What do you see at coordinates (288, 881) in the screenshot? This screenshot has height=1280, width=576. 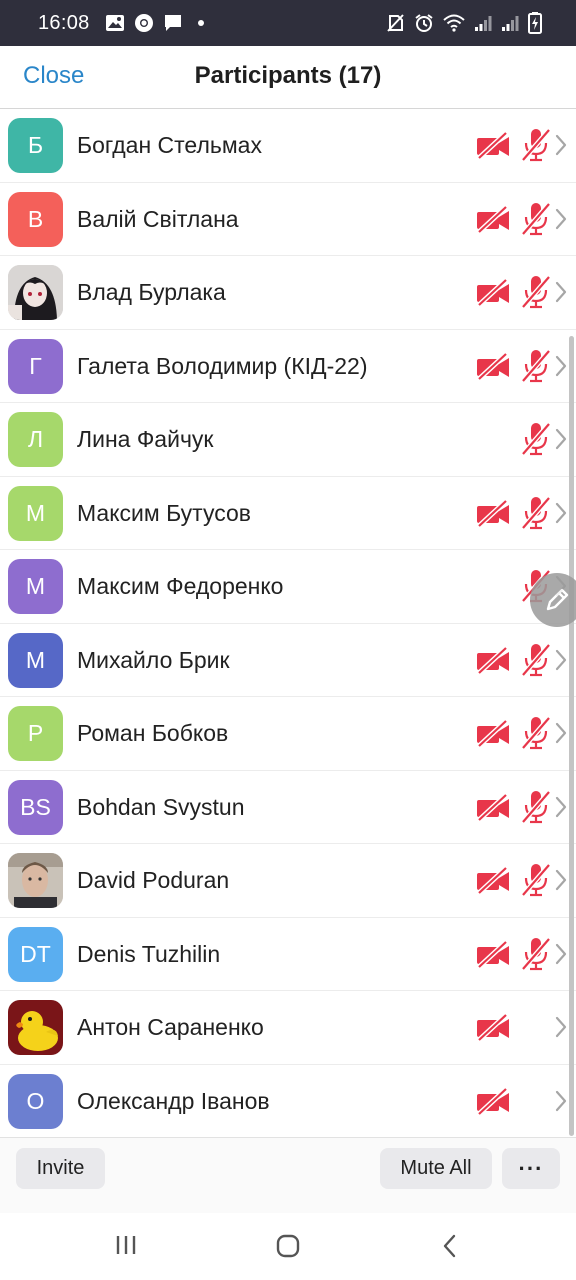 I see `participant-row: David Poduran` at bounding box center [288, 881].